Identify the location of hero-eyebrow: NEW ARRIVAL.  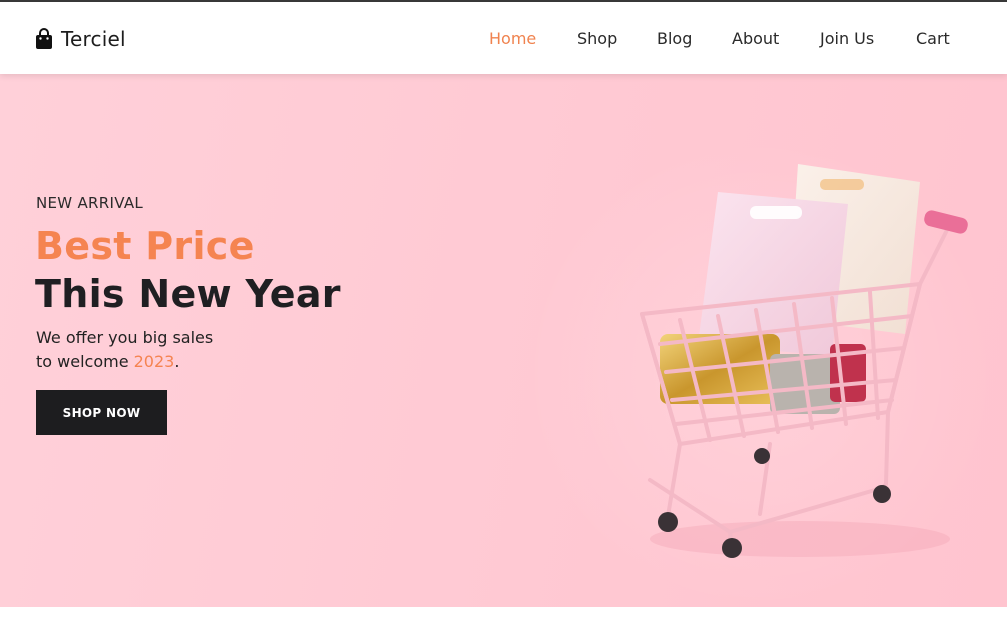
(90, 203).